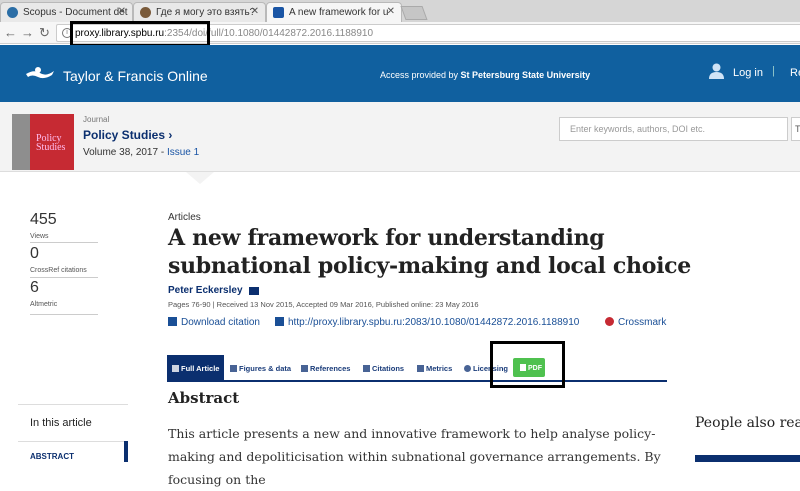  What do you see at coordinates (747, 423) in the screenshot?
I see `people-also-read-heading: People also read` at bounding box center [747, 423].